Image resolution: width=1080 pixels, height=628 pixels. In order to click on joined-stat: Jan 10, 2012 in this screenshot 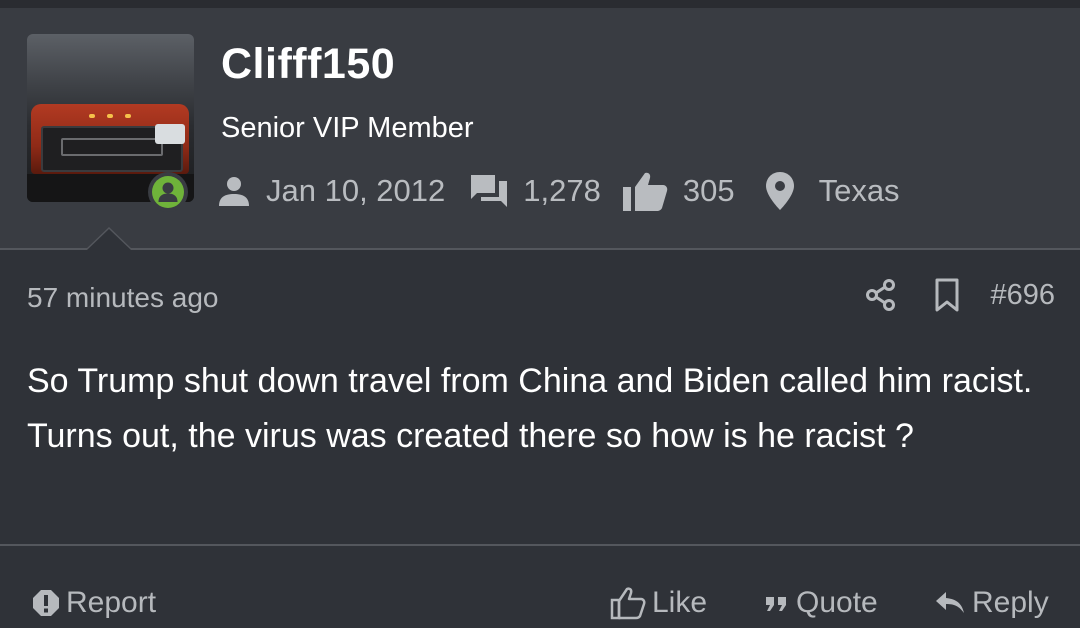, I will do `click(330, 191)`.